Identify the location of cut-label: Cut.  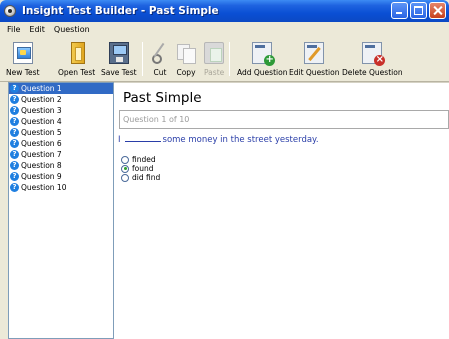
(160, 72).